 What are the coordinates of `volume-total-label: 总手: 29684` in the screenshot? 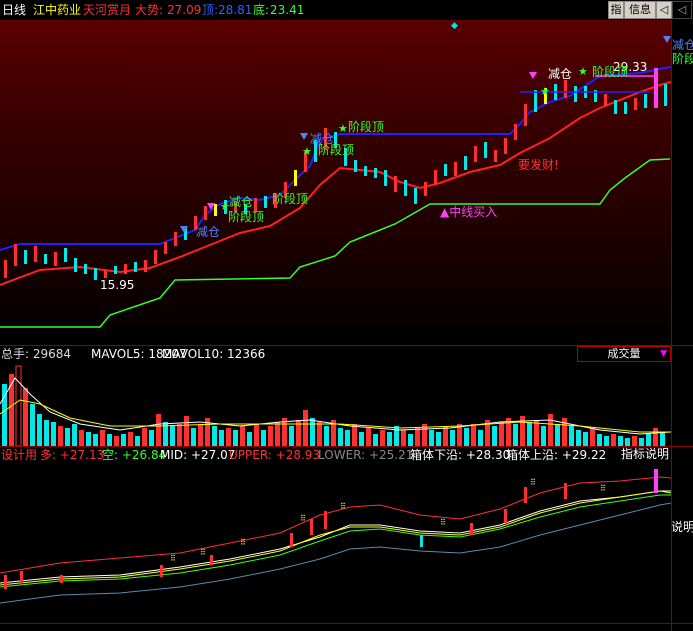 It's located at (36, 354).